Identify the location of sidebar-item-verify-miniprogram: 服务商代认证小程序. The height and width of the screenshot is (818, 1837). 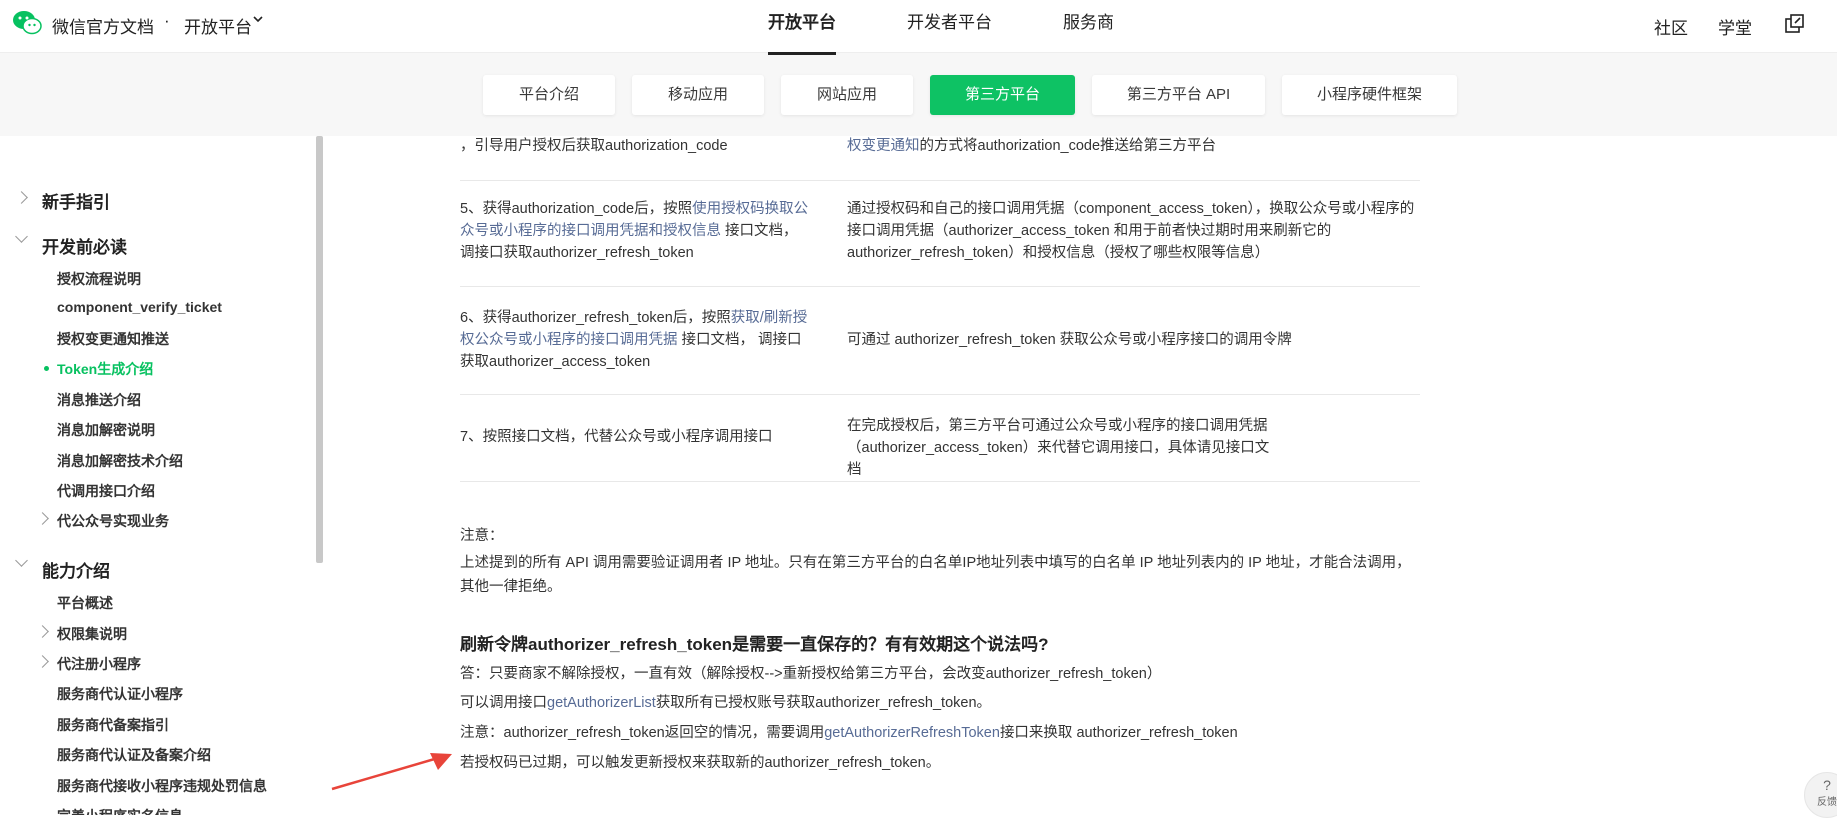
(120, 694).